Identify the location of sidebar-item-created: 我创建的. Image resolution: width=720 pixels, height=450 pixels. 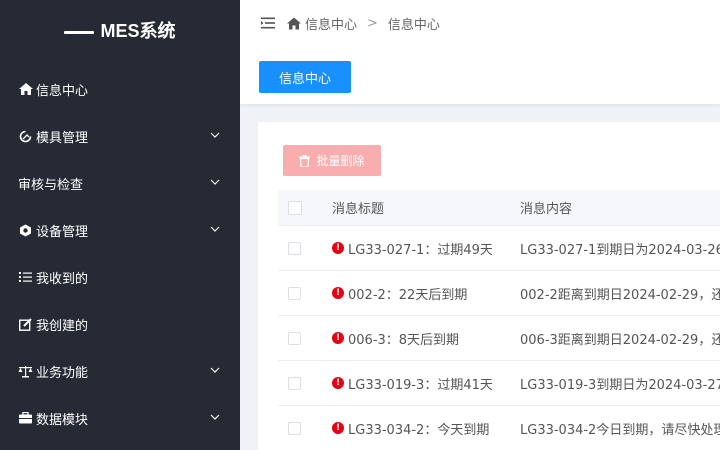
(120, 324).